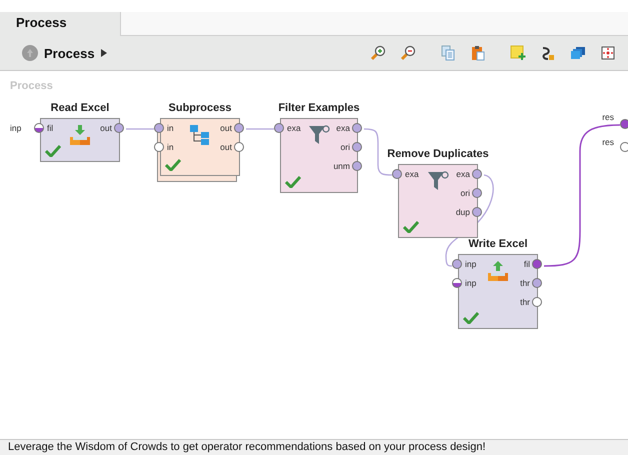 Image resolution: width=628 pixels, height=455 pixels. Describe the element at coordinates (518, 53) in the screenshot. I see `add-note-icon` at that location.